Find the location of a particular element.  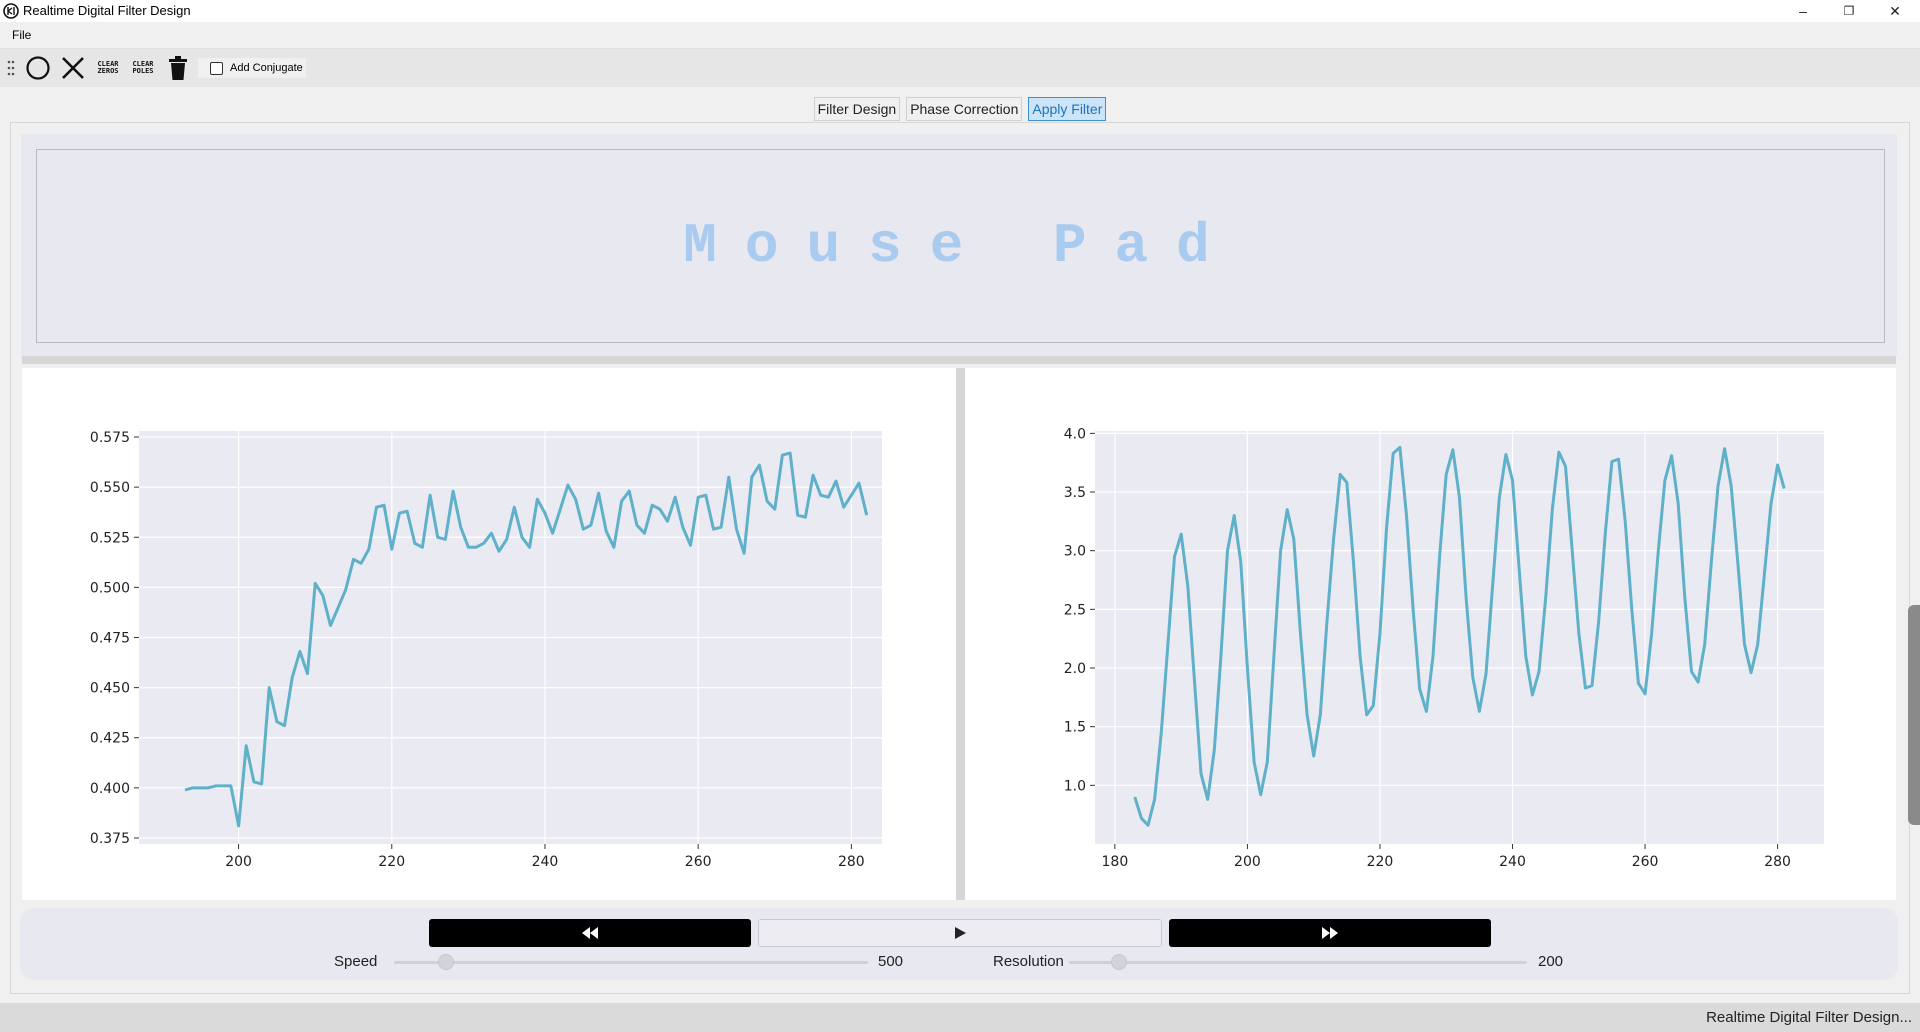

play-icon is located at coordinates (960, 933).